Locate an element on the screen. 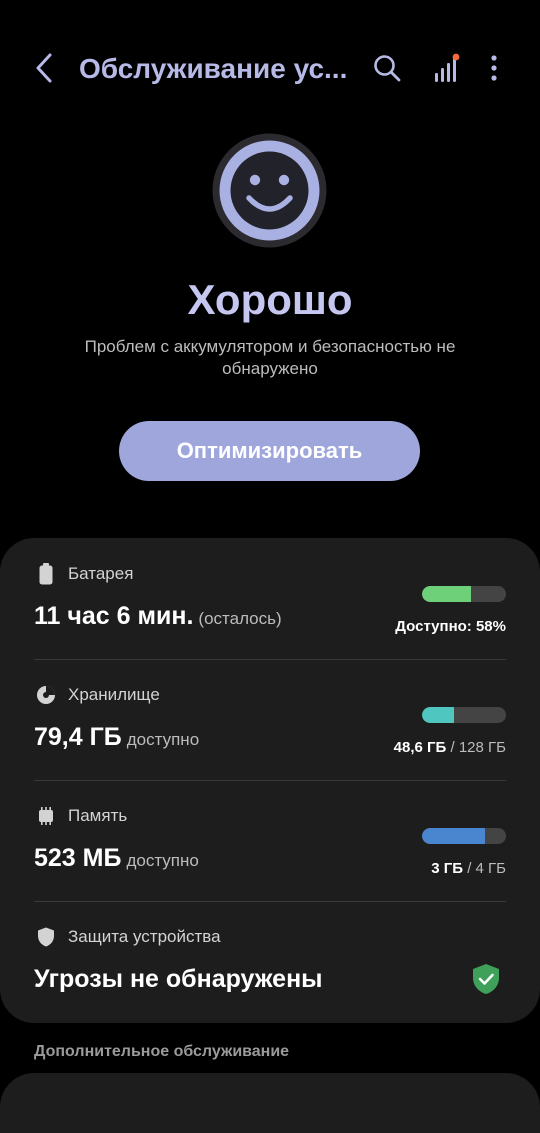 The width and height of the screenshot is (540, 1133). memory-usage: 3 ГБ / 4 ГБ is located at coordinates (468, 868).